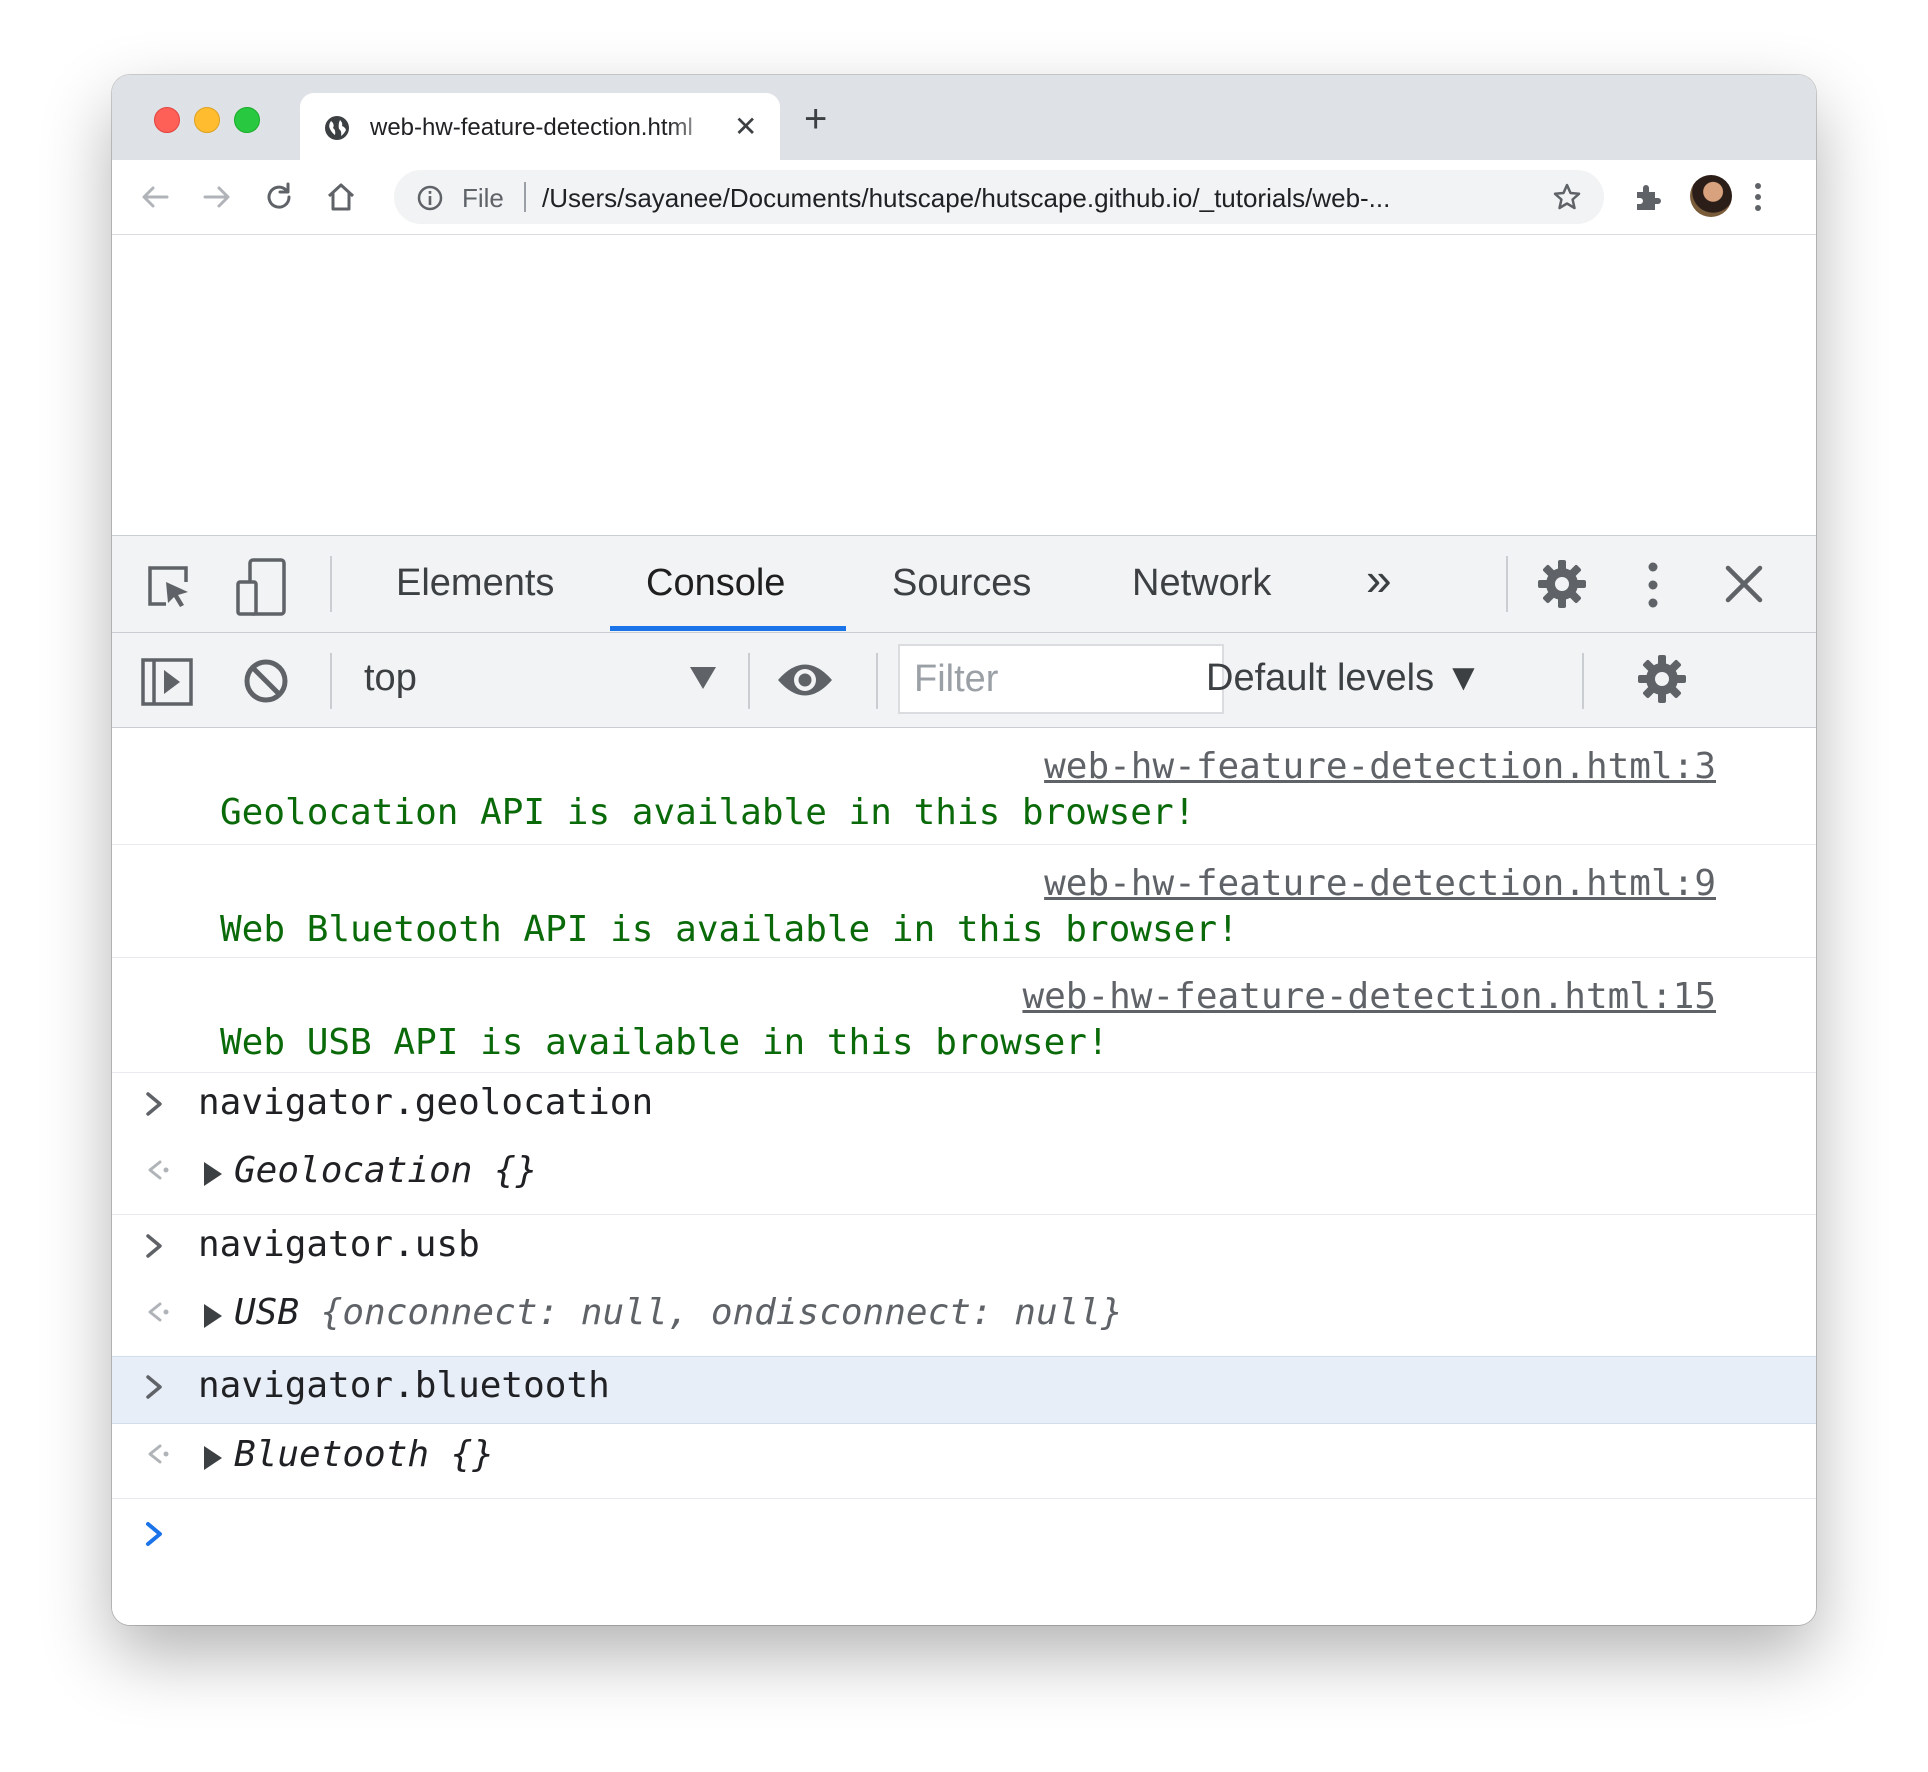 The width and height of the screenshot is (1928, 1772). What do you see at coordinates (1567, 199) in the screenshot?
I see `bookmark-star-icon` at bounding box center [1567, 199].